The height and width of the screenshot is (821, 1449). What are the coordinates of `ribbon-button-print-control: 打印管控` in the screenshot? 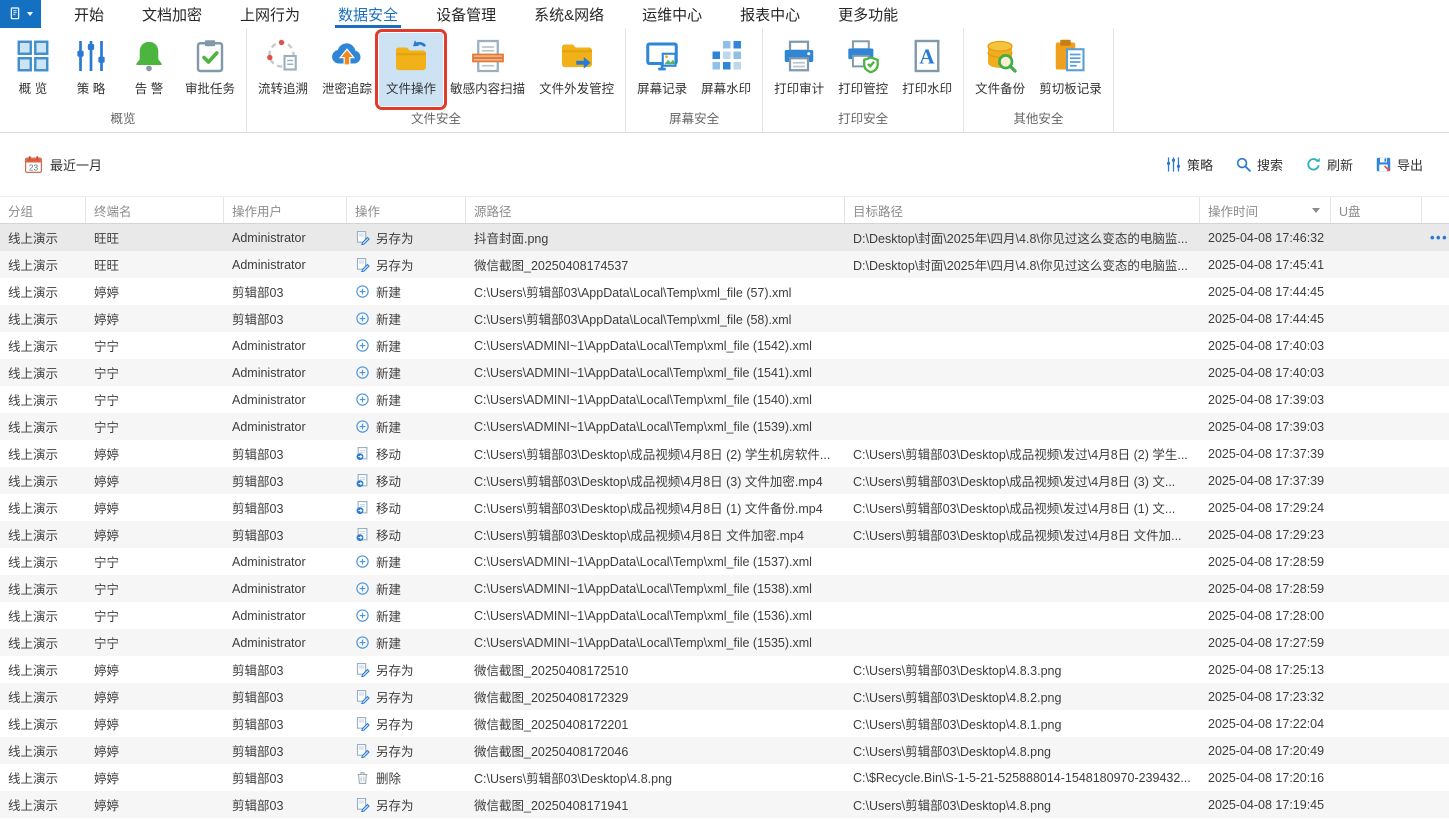 It's located at (863, 69).